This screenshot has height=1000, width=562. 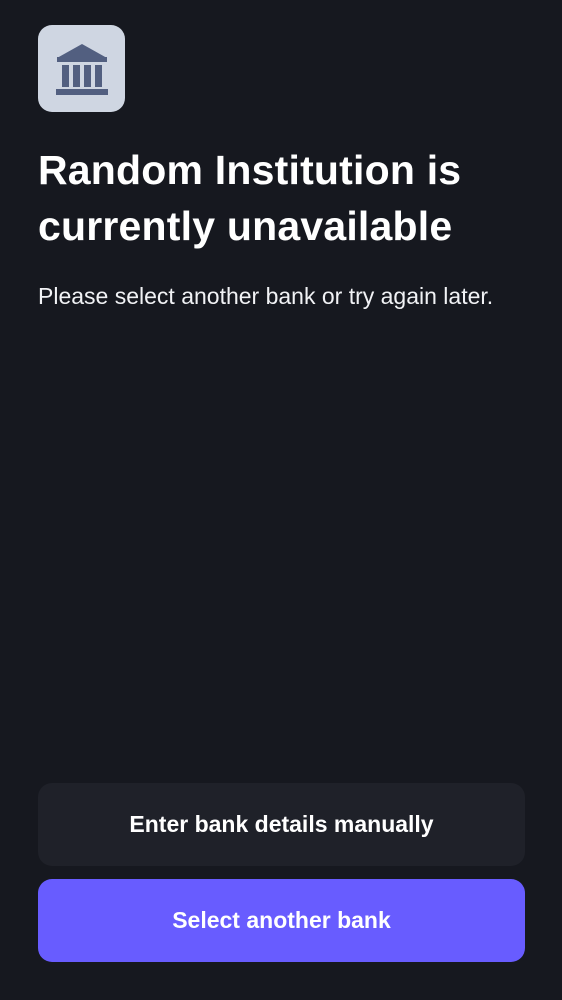 What do you see at coordinates (281, 824) in the screenshot?
I see `enter-bank-details-manually-button: Enter bank details manually` at bounding box center [281, 824].